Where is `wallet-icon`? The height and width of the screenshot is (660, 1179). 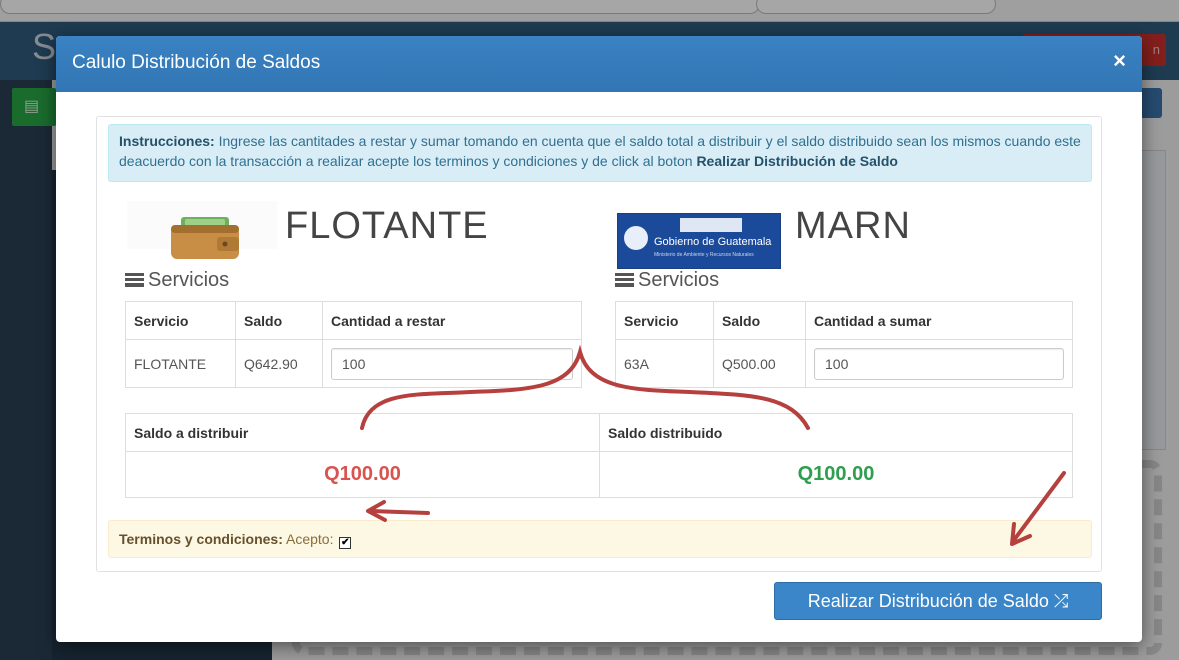
wallet-icon is located at coordinates (205, 238).